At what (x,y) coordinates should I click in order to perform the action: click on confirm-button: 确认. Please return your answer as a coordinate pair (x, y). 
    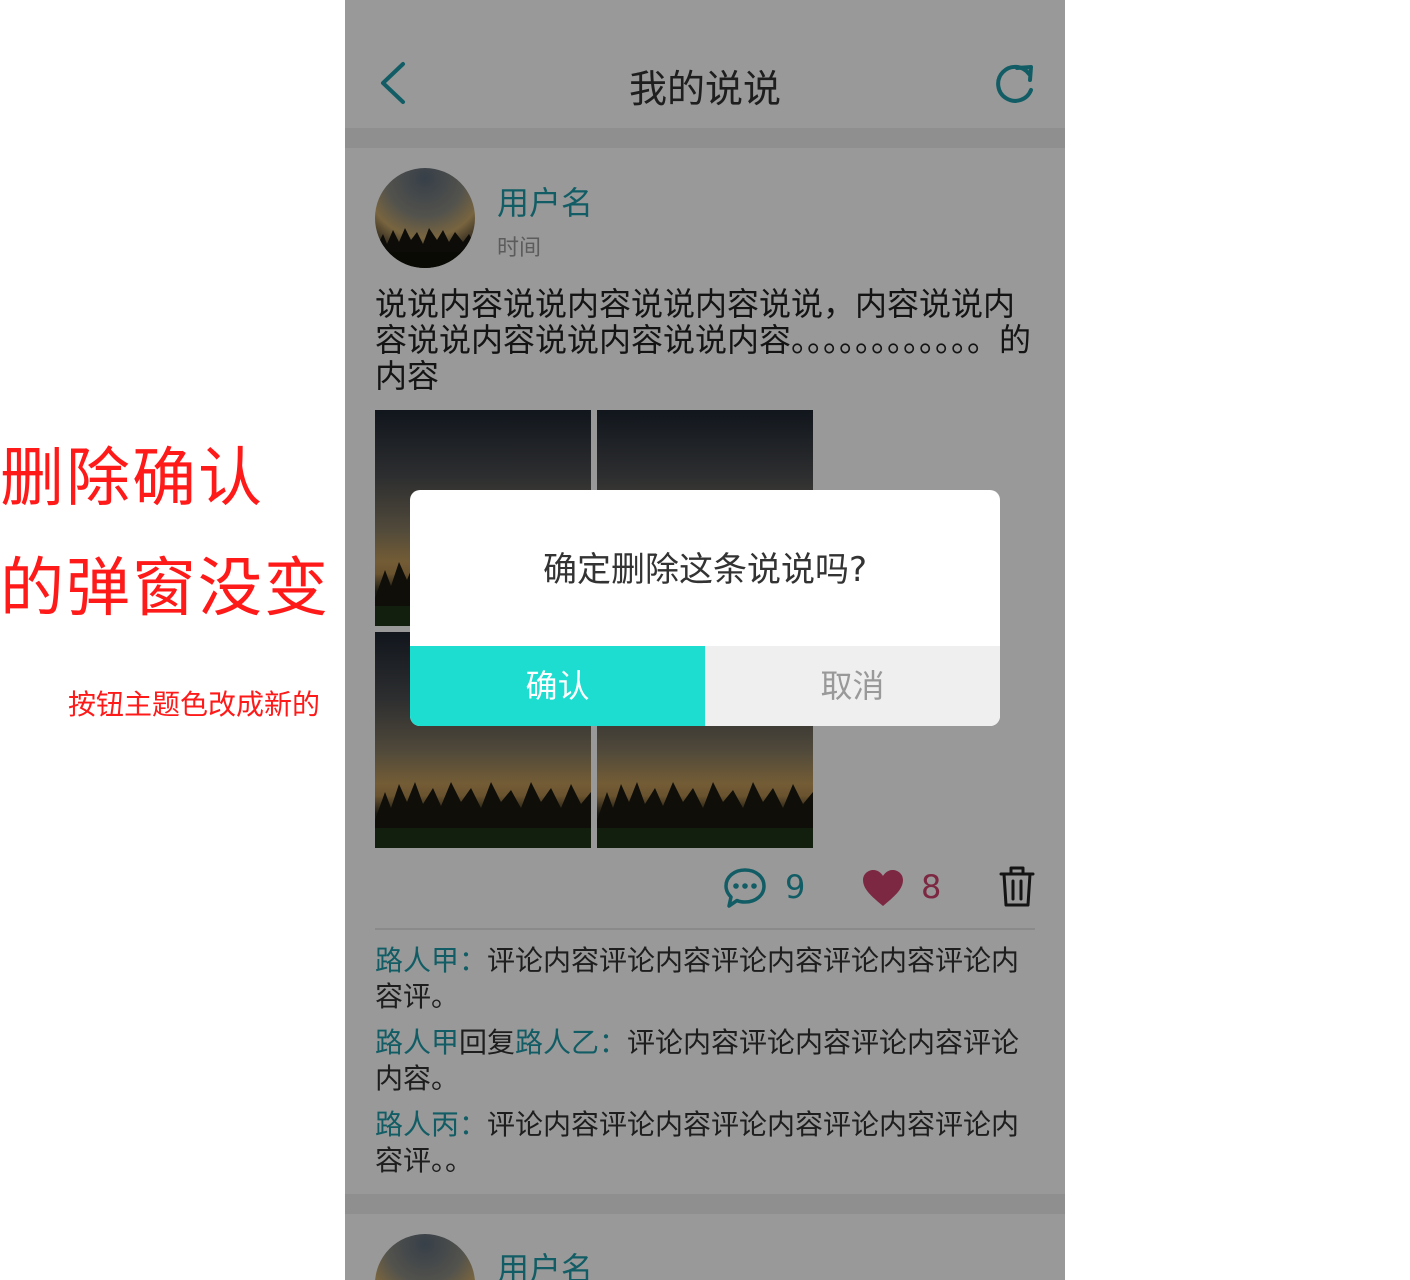
    Looking at the image, I should click on (557, 686).